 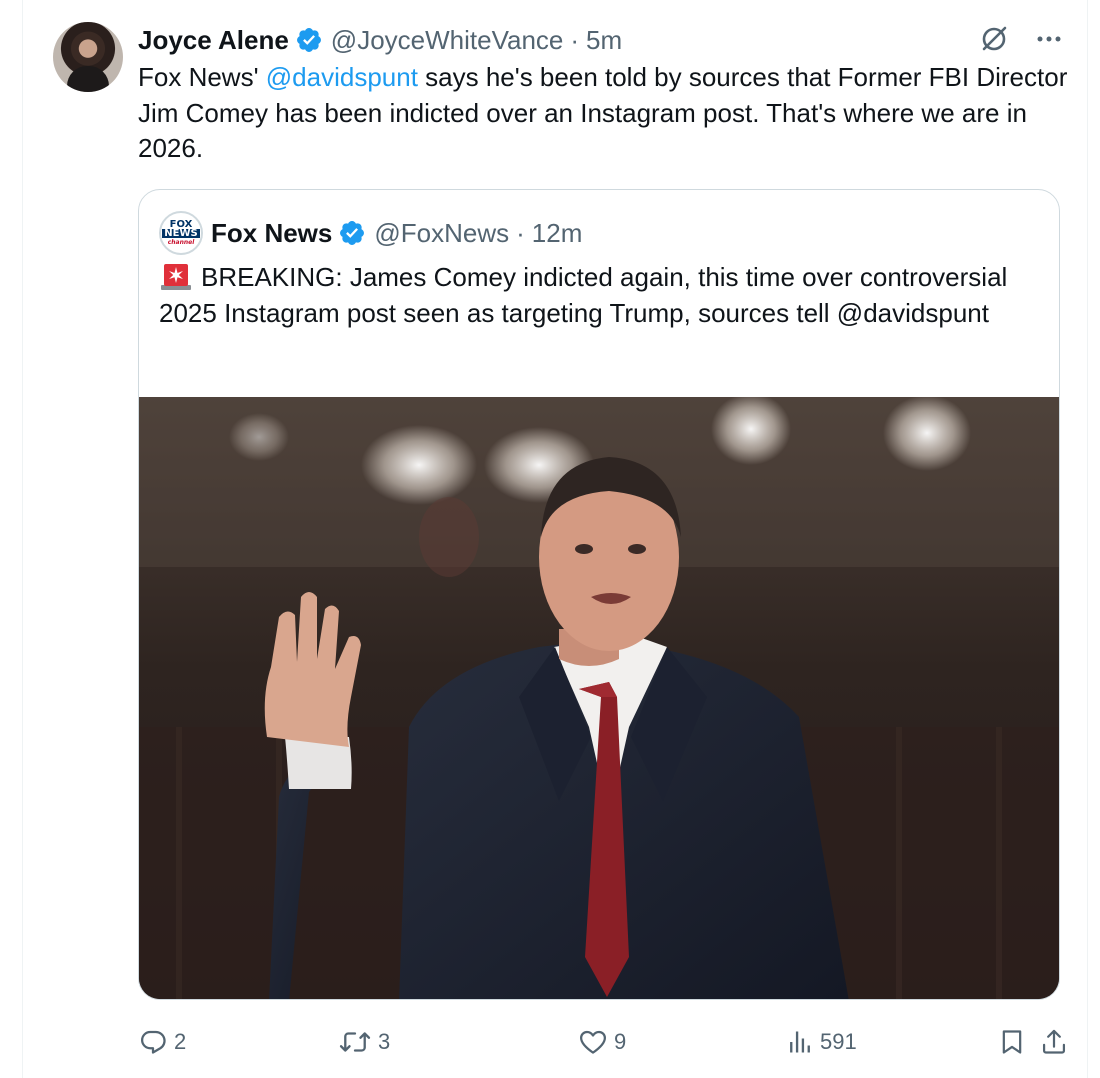 What do you see at coordinates (371, 233) in the screenshot?
I see `quoted-tweet-header: FOX NEWS channel Fox News @FoxNews · 12m` at bounding box center [371, 233].